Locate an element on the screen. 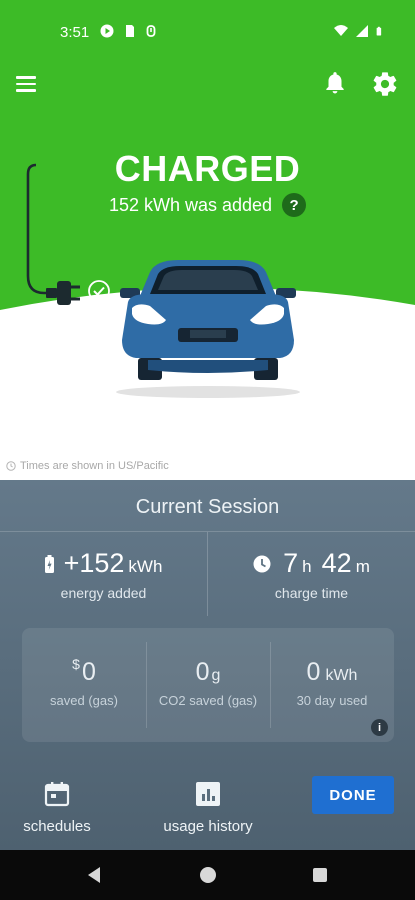  savings-money-label: saved (gas) is located at coordinates (84, 700).